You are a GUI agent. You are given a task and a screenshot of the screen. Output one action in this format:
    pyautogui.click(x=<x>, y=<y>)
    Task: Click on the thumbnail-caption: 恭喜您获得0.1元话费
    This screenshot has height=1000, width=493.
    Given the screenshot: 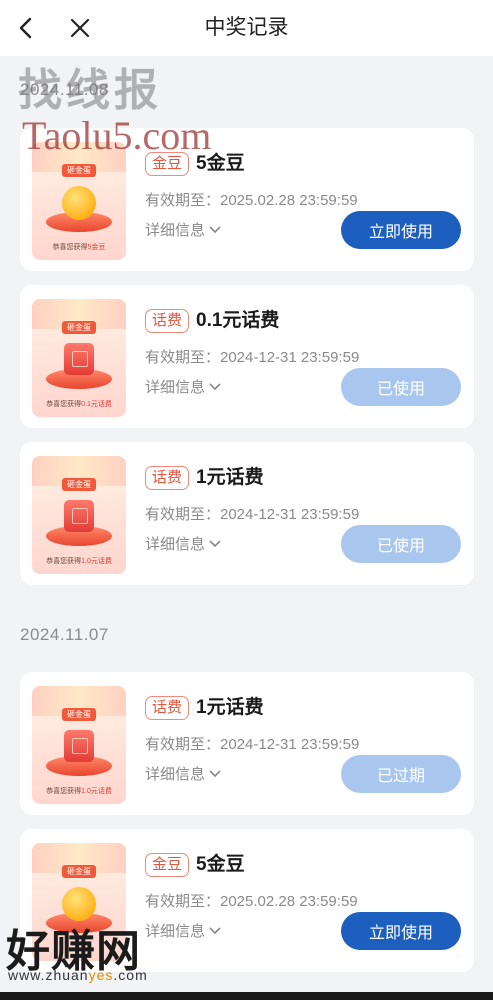 What is the action you would take?
    pyautogui.click(x=79, y=404)
    